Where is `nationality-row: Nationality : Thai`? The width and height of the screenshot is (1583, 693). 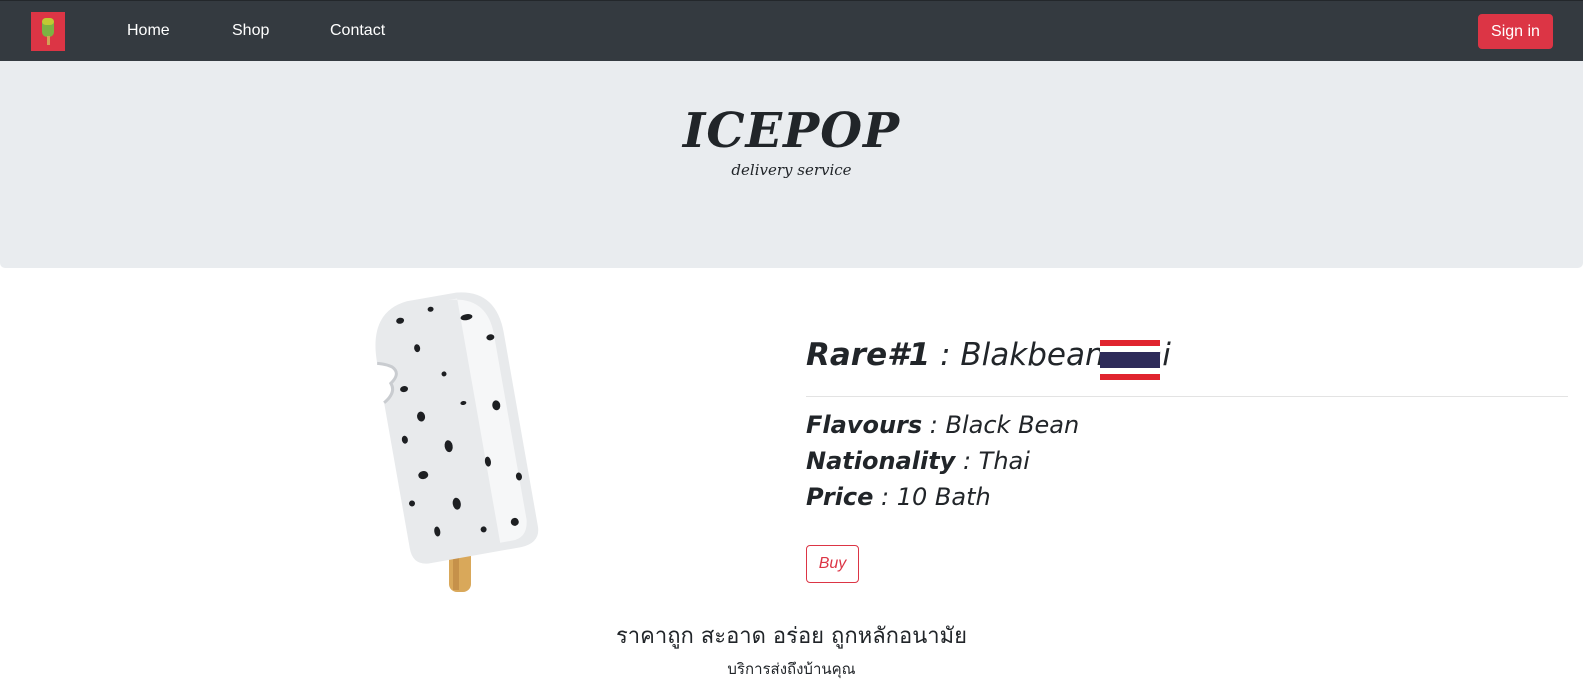 nationality-row: Nationality : Thai is located at coordinates (918, 461).